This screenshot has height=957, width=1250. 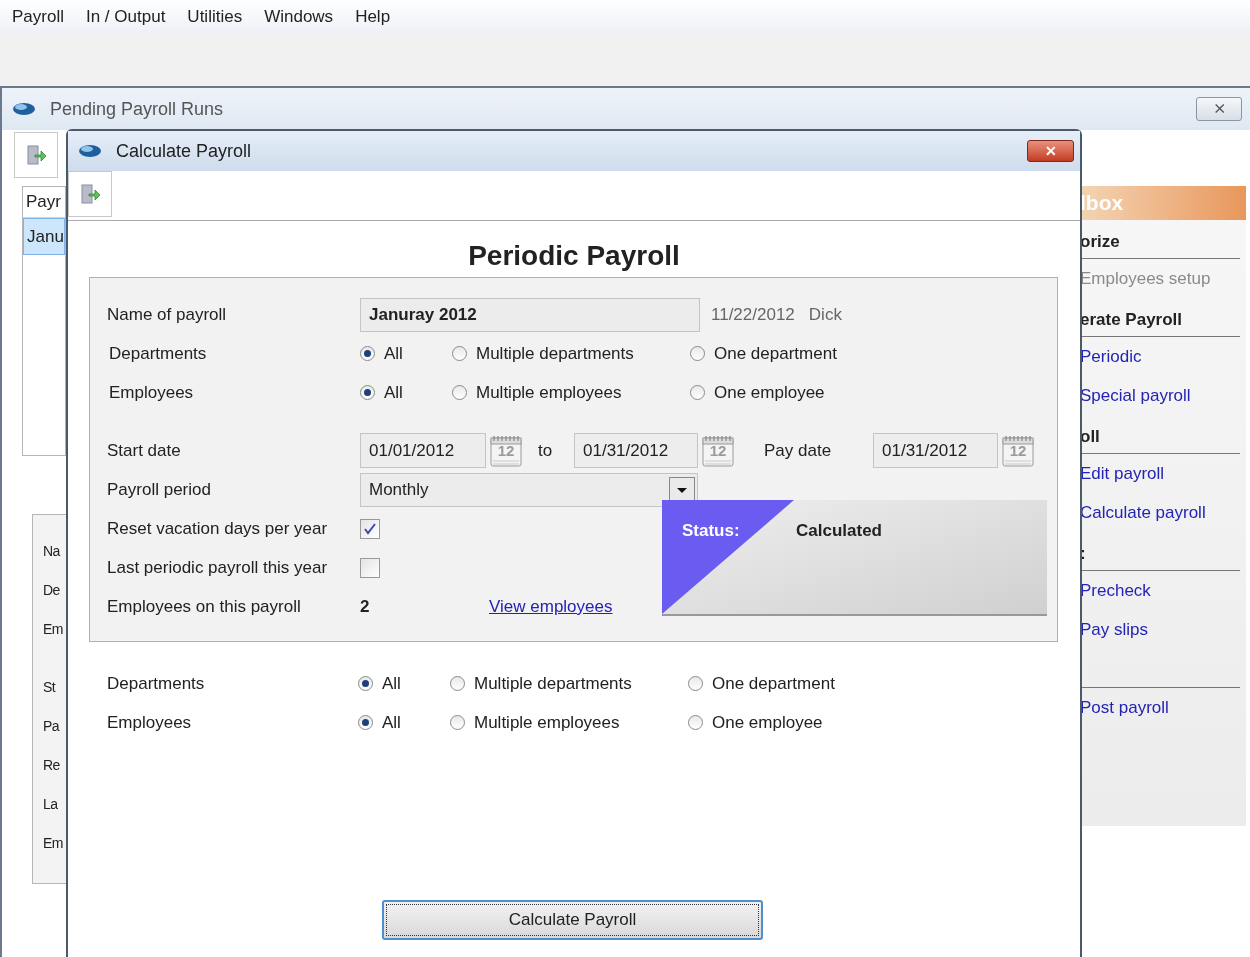 What do you see at coordinates (218, 528) in the screenshot?
I see `field-label: Reset vacation days per year` at bounding box center [218, 528].